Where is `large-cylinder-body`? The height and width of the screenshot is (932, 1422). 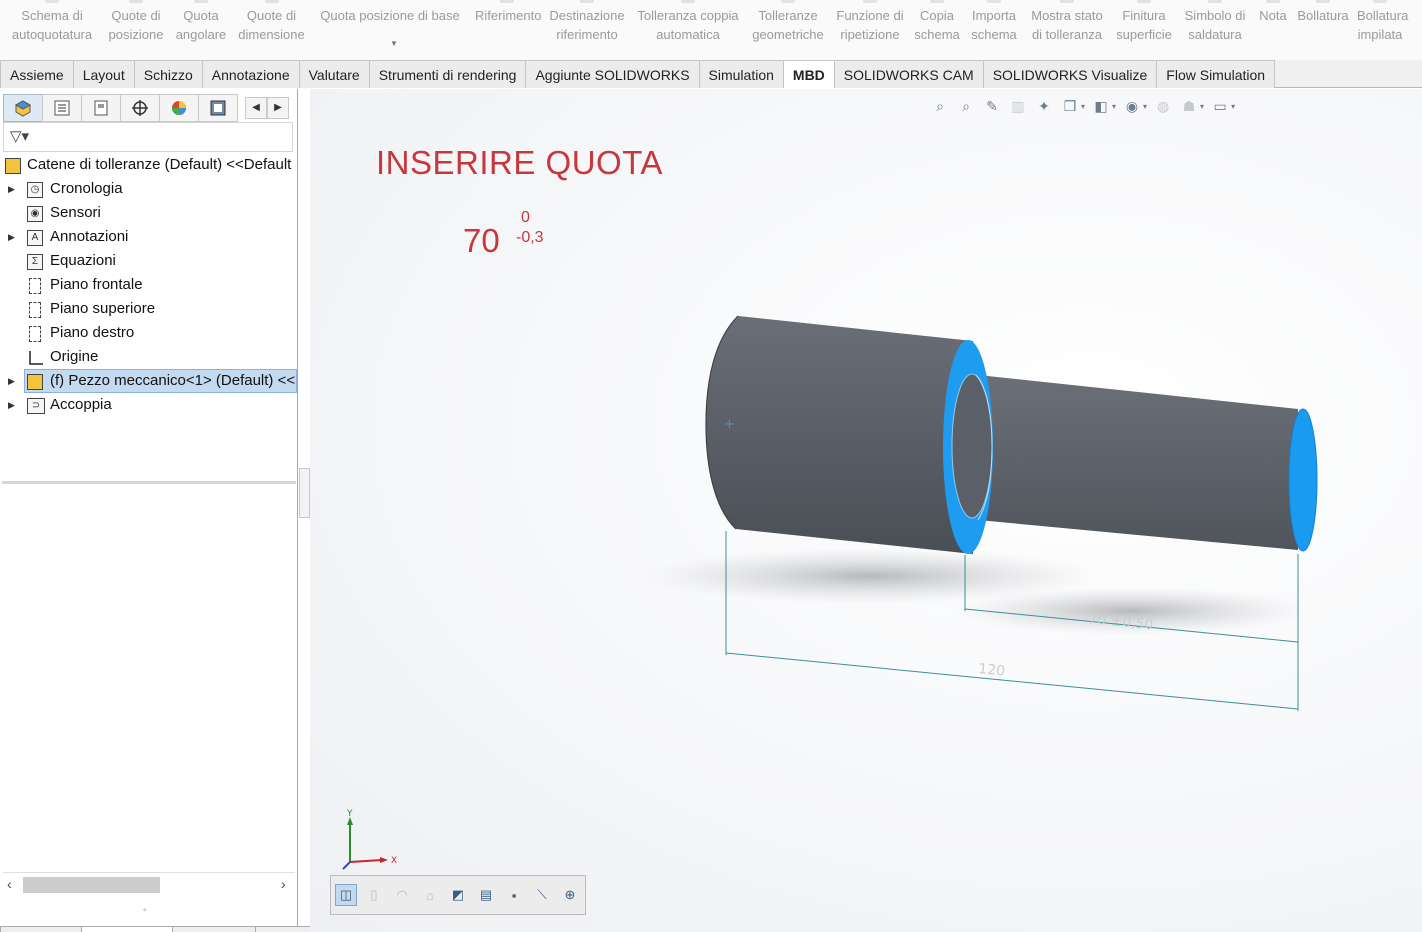
large-cylinder-body is located at coordinates (839, 435).